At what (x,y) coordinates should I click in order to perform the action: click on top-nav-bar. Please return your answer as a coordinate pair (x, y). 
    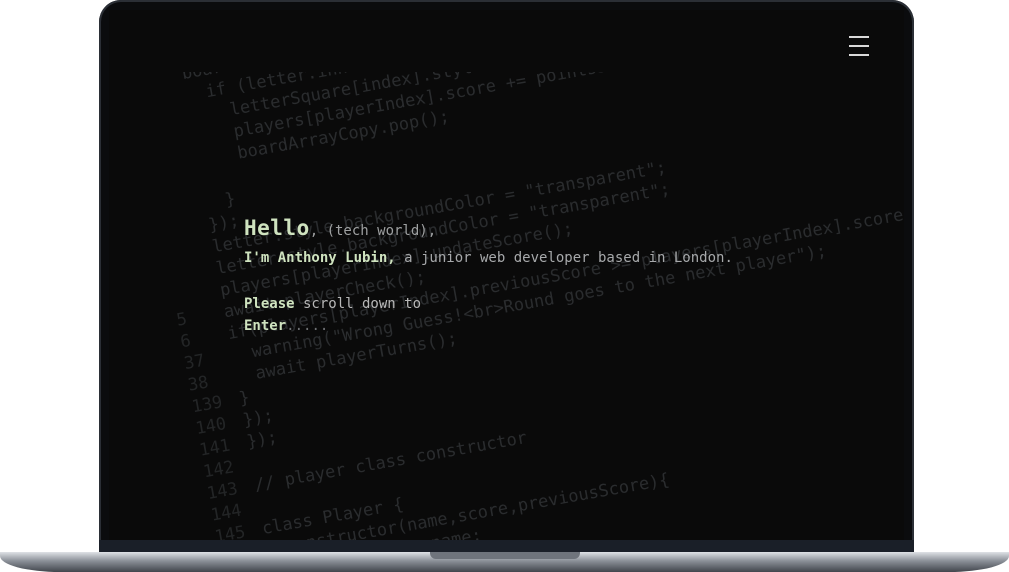
    Looking at the image, I should click on (506, 41).